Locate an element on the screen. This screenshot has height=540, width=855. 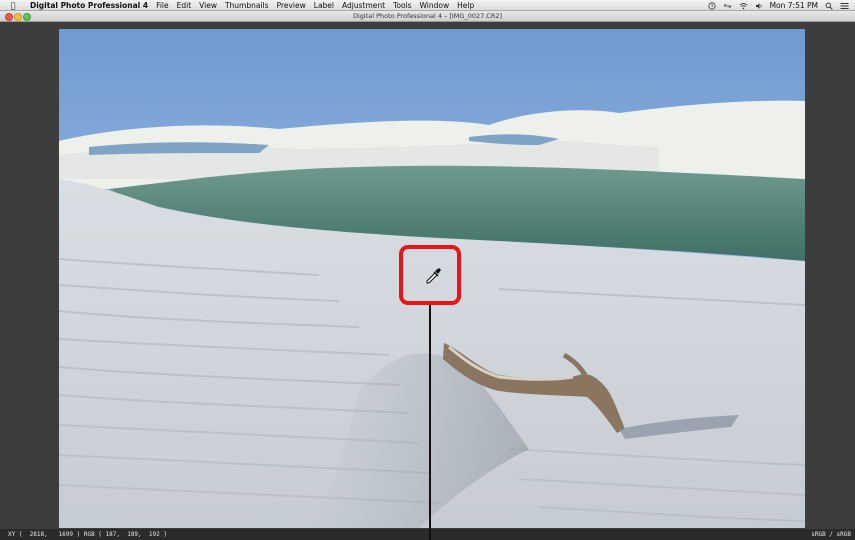
spotlight-icon is located at coordinates (829, 6).